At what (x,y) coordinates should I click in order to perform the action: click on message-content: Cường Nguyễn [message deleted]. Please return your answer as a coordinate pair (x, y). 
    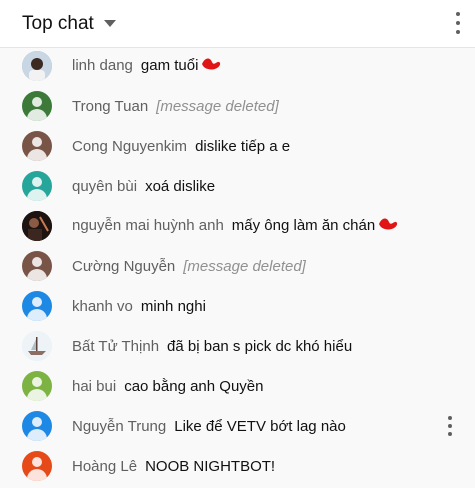
    Looking at the image, I should click on (189, 266).